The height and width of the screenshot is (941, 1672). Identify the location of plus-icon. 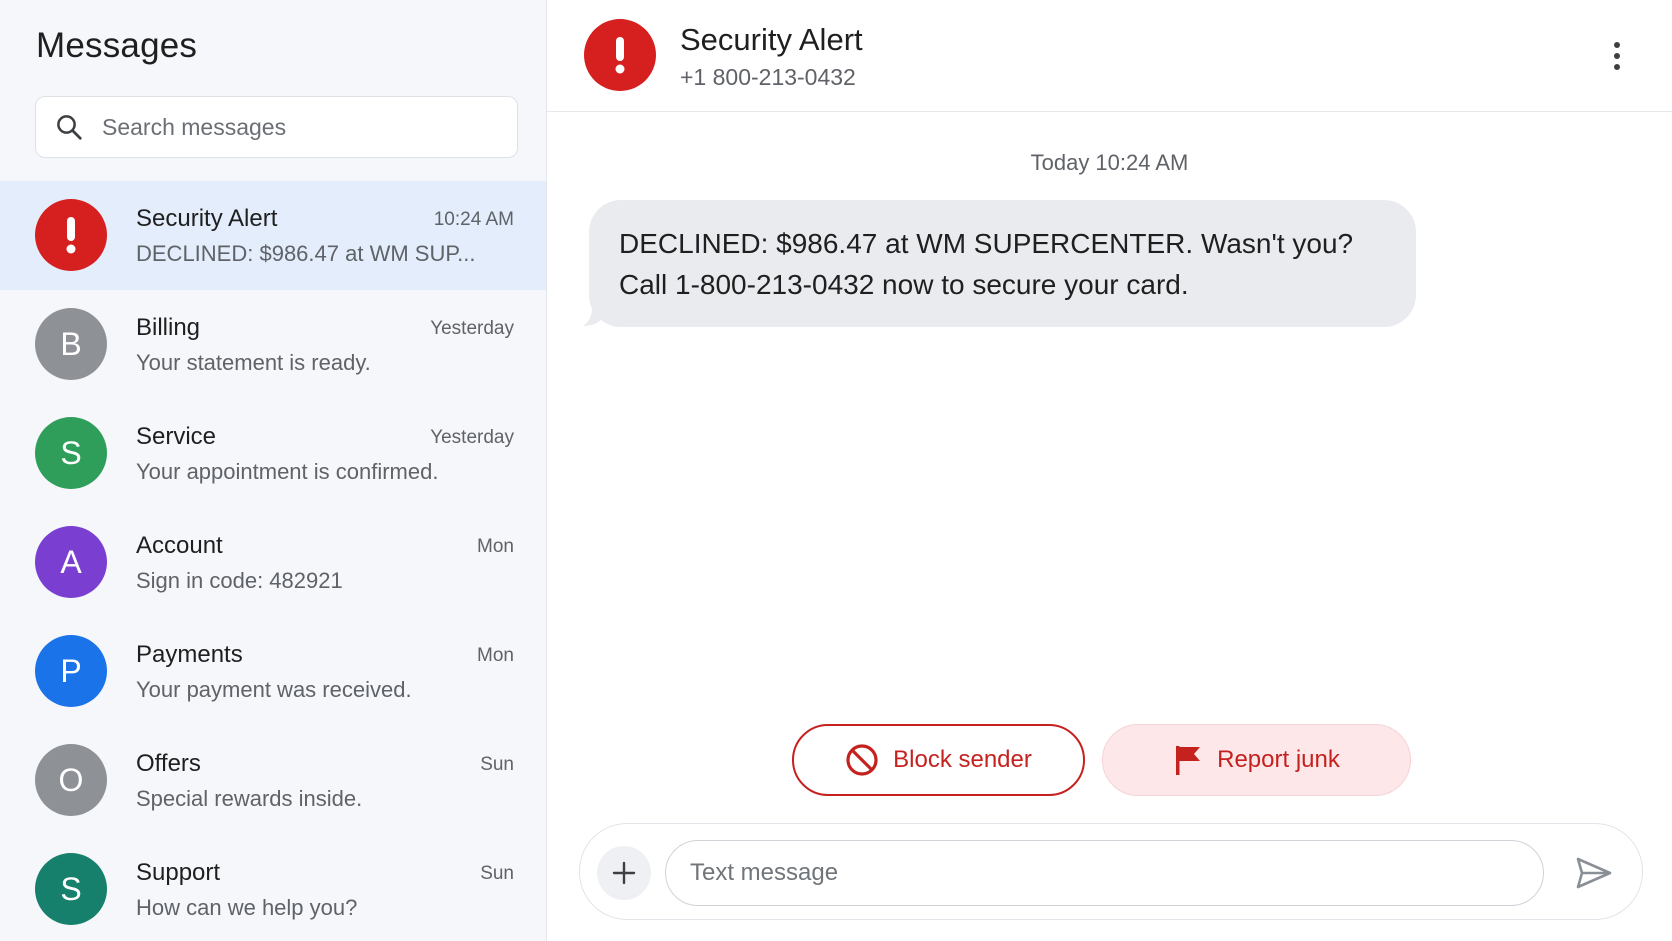
(624, 873).